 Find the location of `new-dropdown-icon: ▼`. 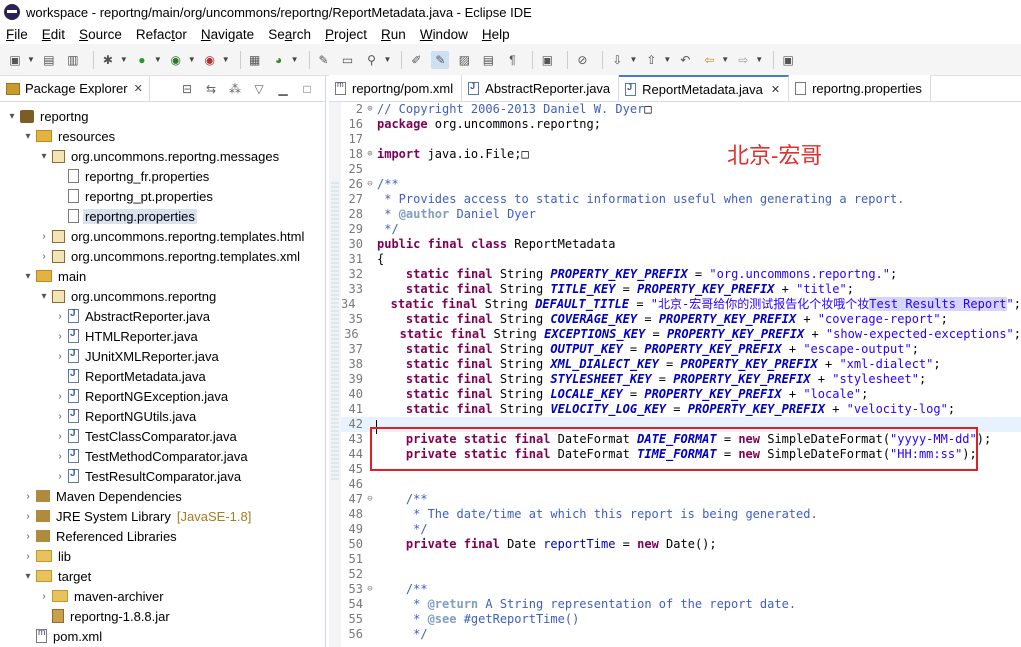

new-dropdown-icon: ▼ is located at coordinates (31, 59).